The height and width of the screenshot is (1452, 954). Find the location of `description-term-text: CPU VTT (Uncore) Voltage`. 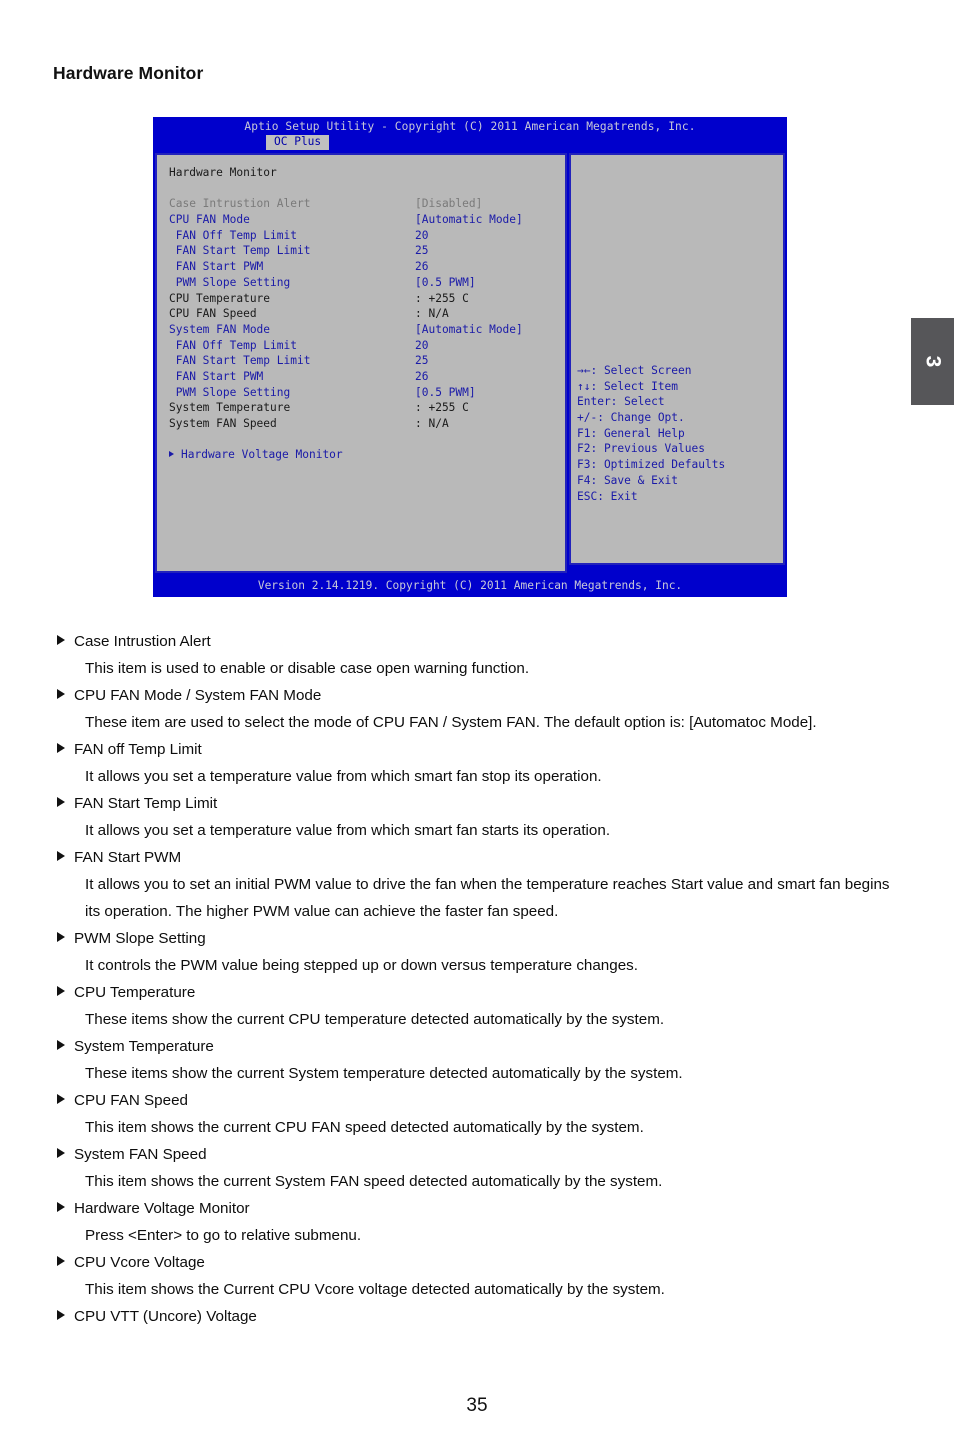

description-term-text: CPU VTT (Uncore) Voltage is located at coordinates (165, 1316).